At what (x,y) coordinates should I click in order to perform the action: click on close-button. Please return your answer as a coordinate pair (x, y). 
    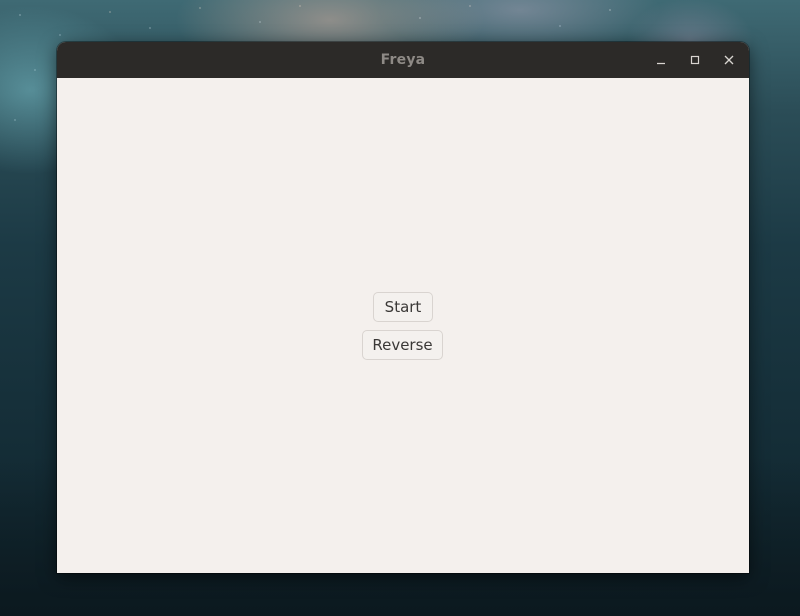
    Looking at the image, I should click on (729, 60).